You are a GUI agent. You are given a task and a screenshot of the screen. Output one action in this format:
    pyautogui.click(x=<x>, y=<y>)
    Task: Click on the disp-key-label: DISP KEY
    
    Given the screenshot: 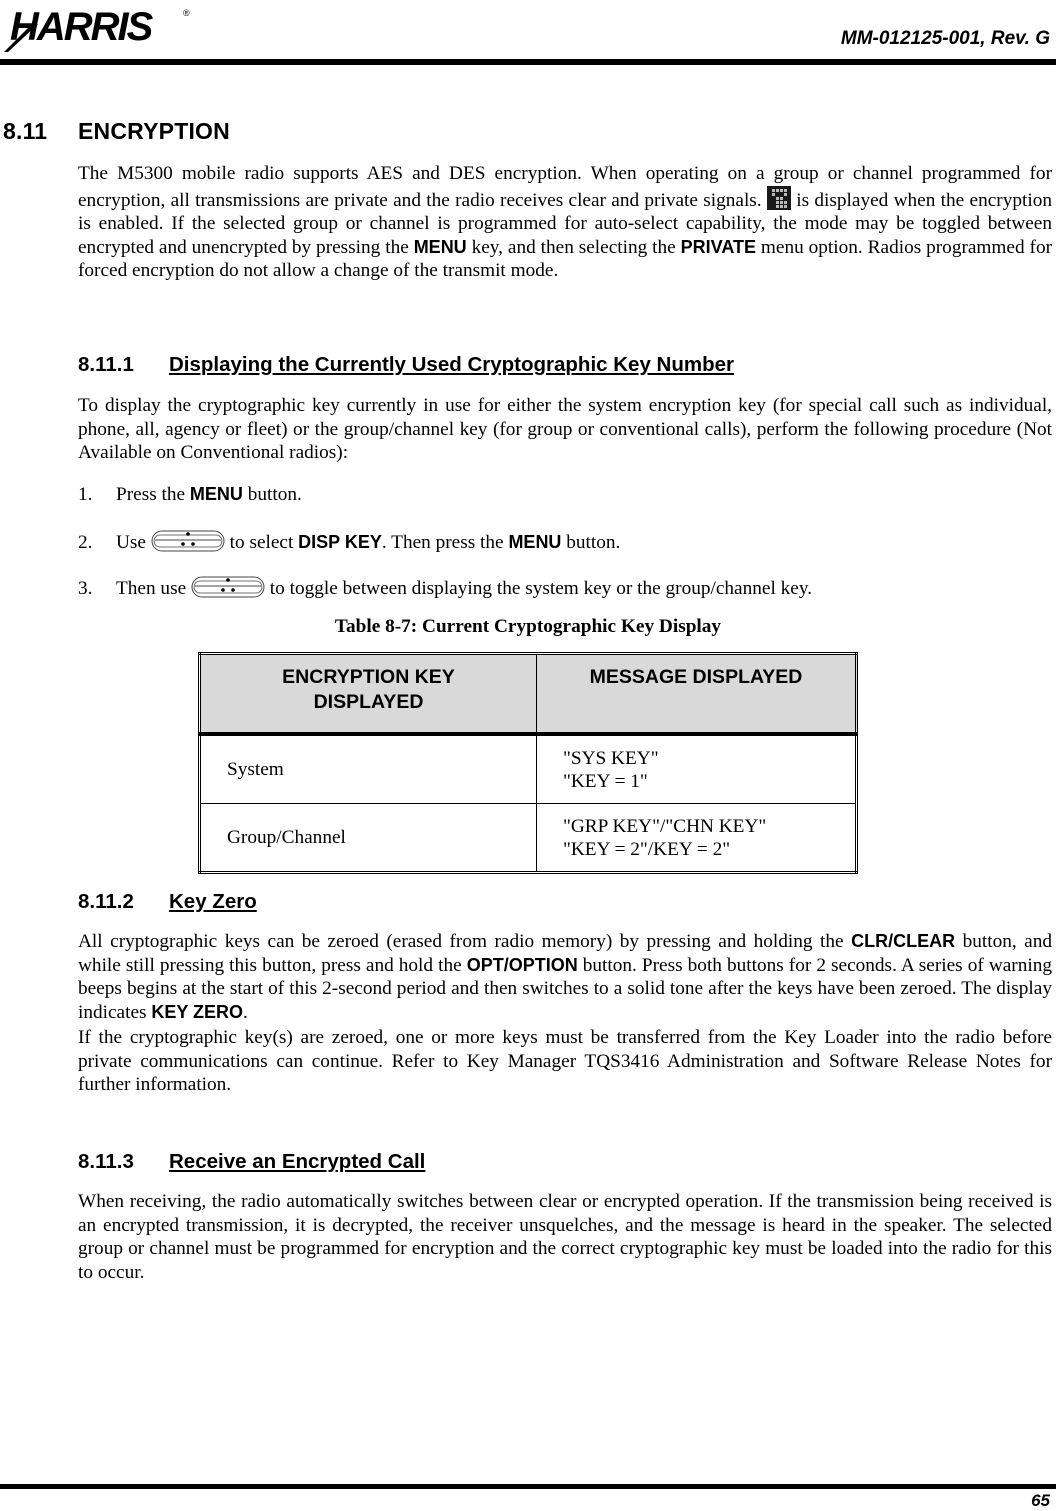 What is the action you would take?
    pyautogui.click(x=340, y=542)
    